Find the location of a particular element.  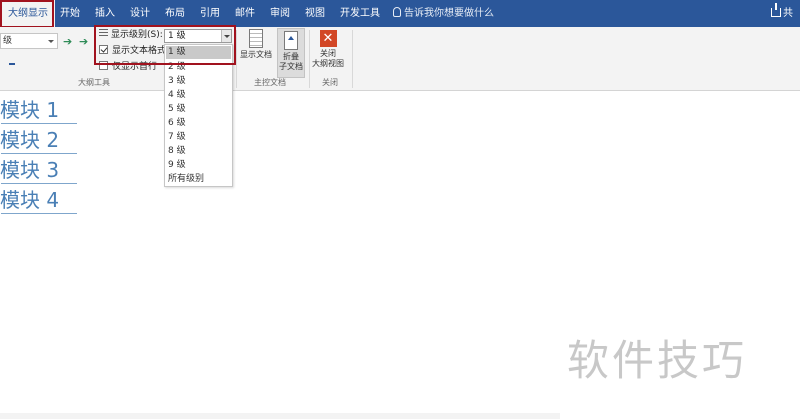

outline-level-value: 级 is located at coordinates (8, 41).